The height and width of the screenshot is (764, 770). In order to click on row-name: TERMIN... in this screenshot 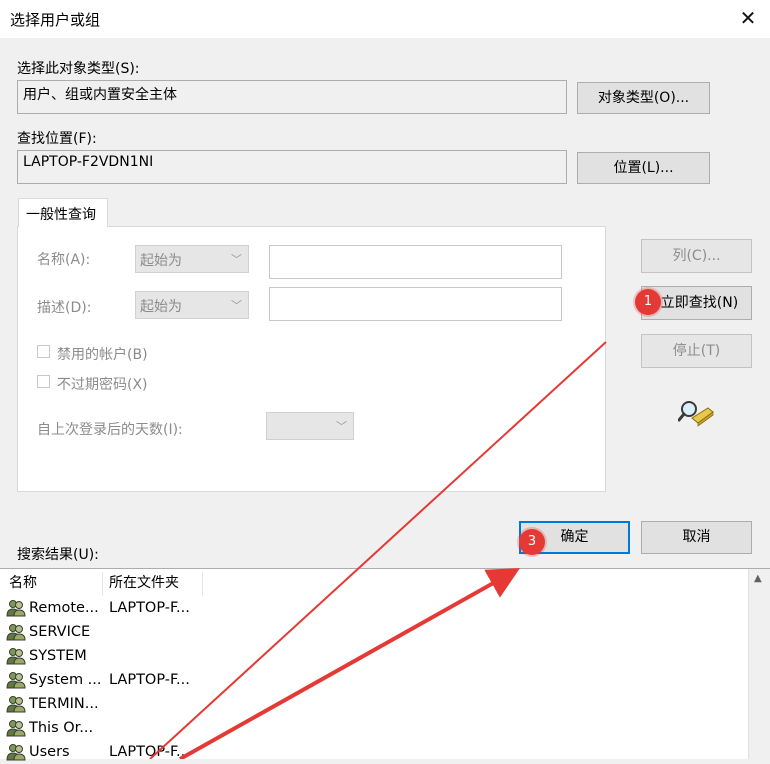, I will do `click(64, 704)`.